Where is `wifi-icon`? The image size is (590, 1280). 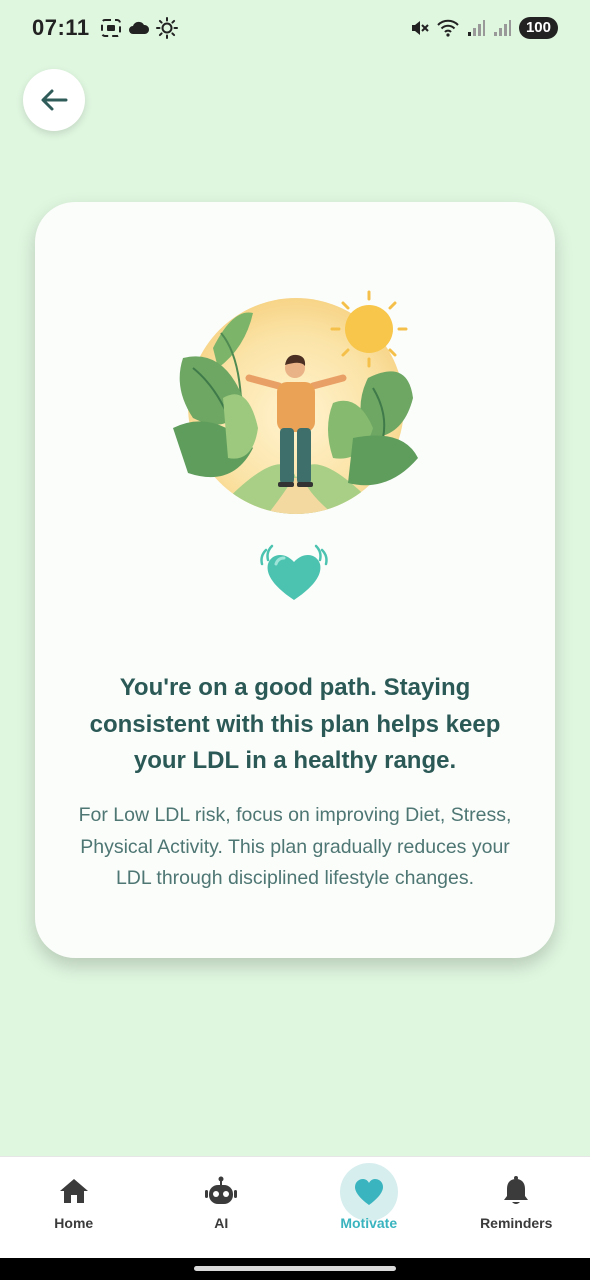 wifi-icon is located at coordinates (448, 28).